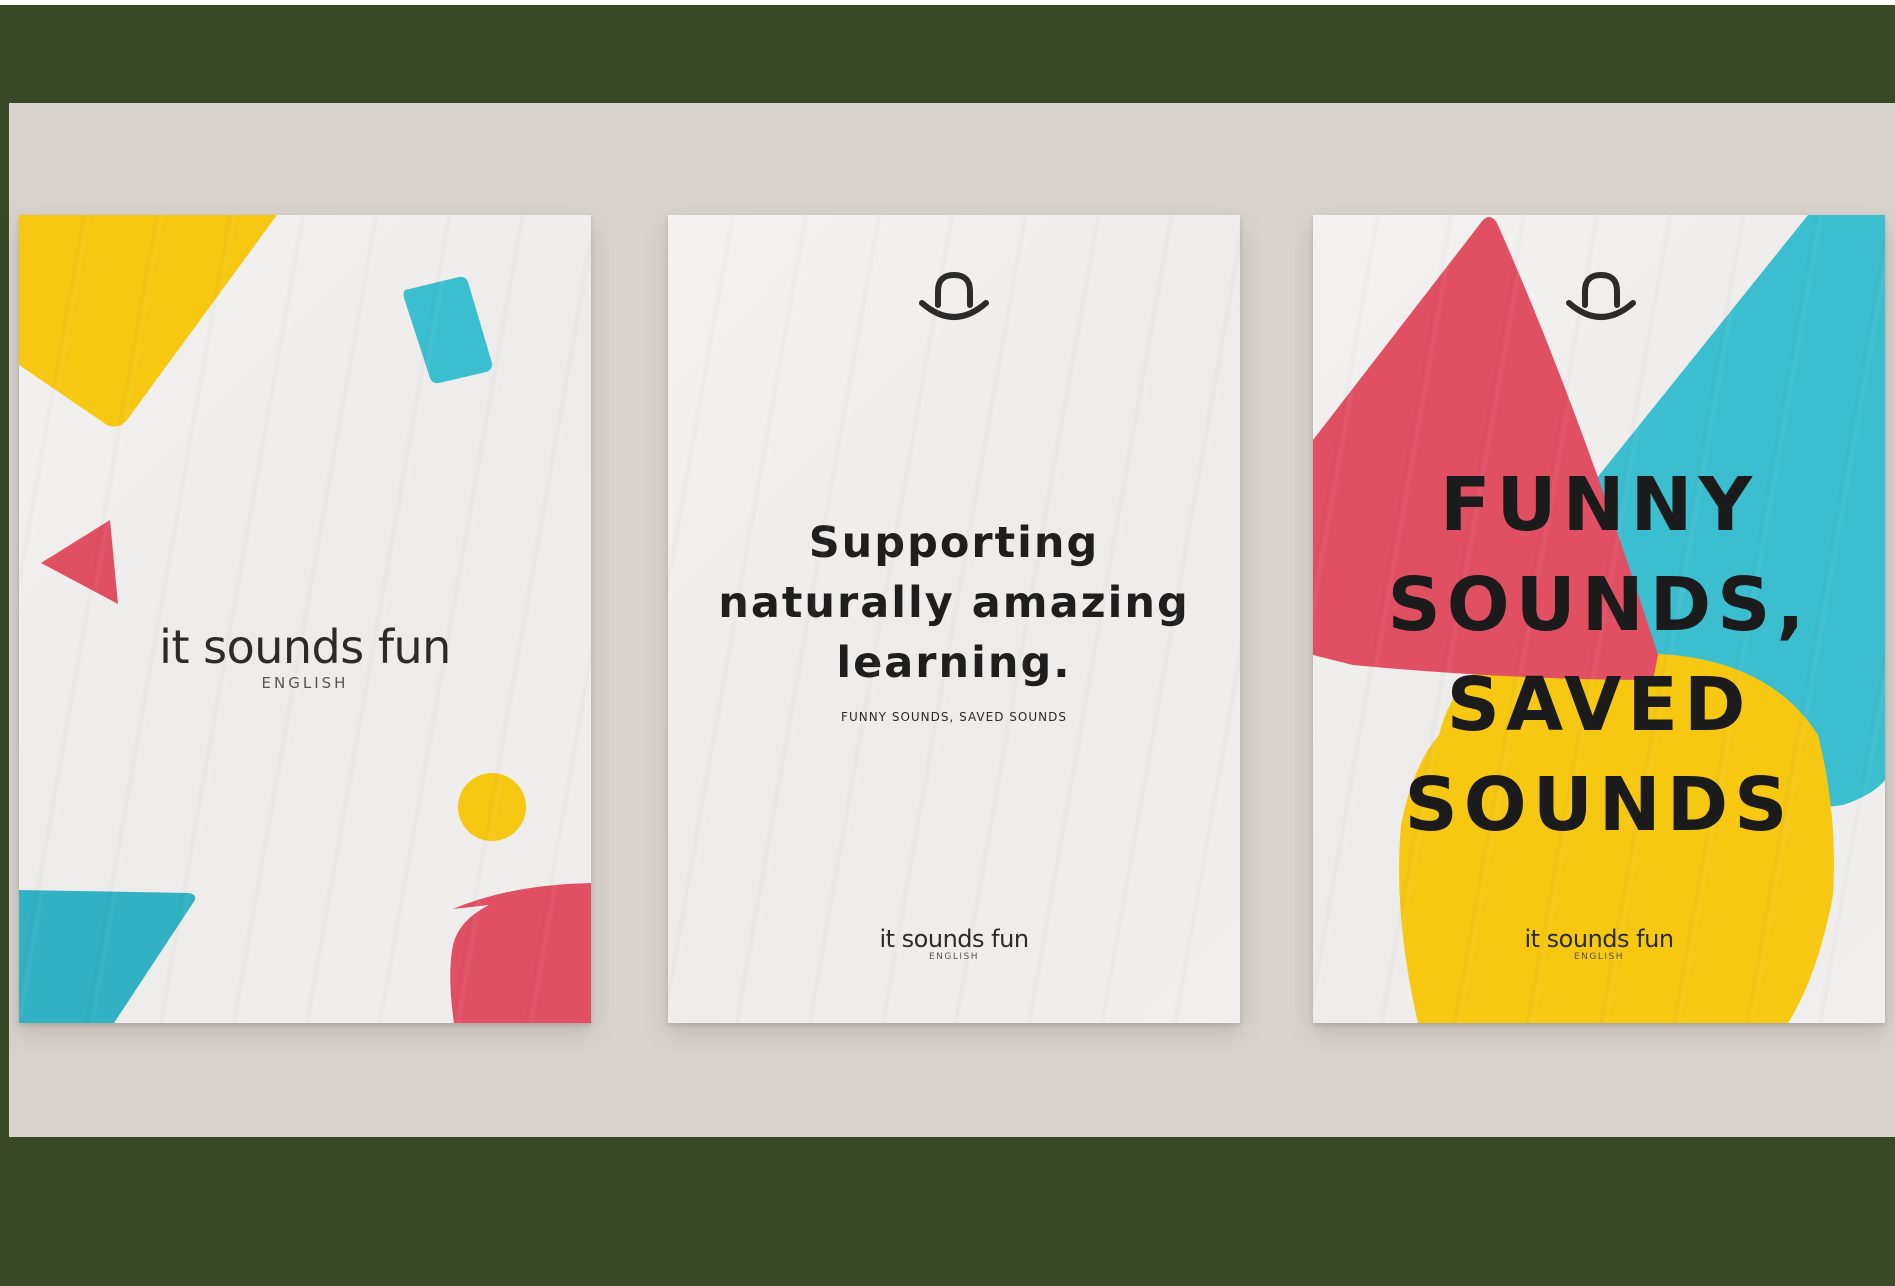  I want to click on headline-line: FUNNY, so click(1599, 505).